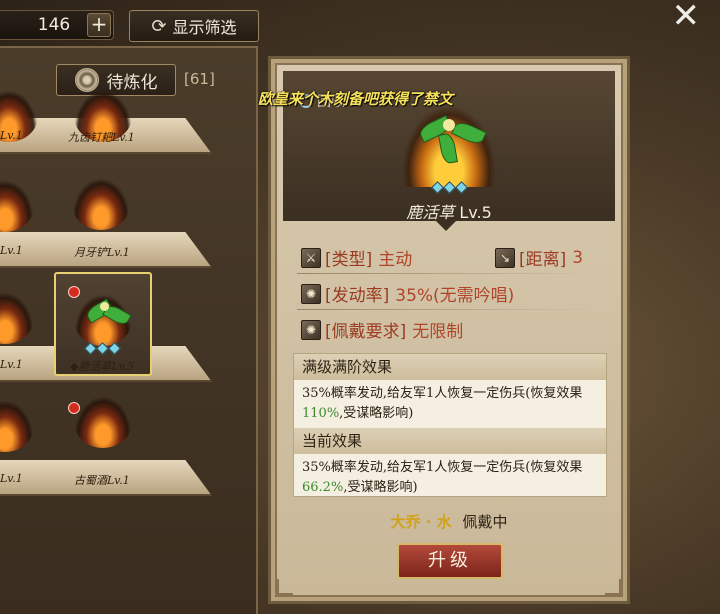  Describe the element at coordinates (505, 257) in the screenshot. I see `range-icon: ↘` at that location.